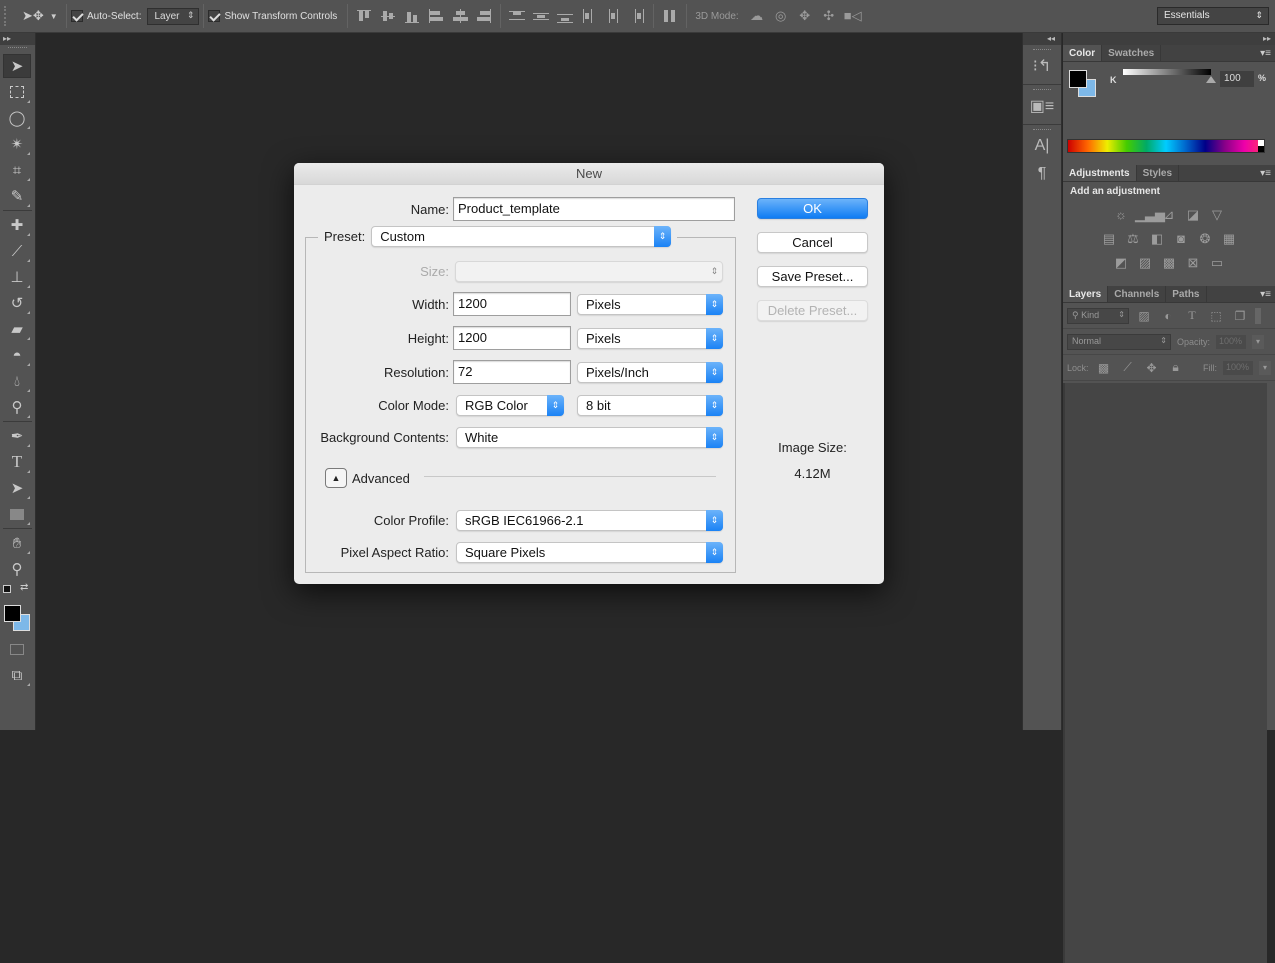 This screenshot has width=1275, height=963. Describe the element at coordinates (214, 16) in the screenshot. I see `show-transform-controls-checkbox` at that location.